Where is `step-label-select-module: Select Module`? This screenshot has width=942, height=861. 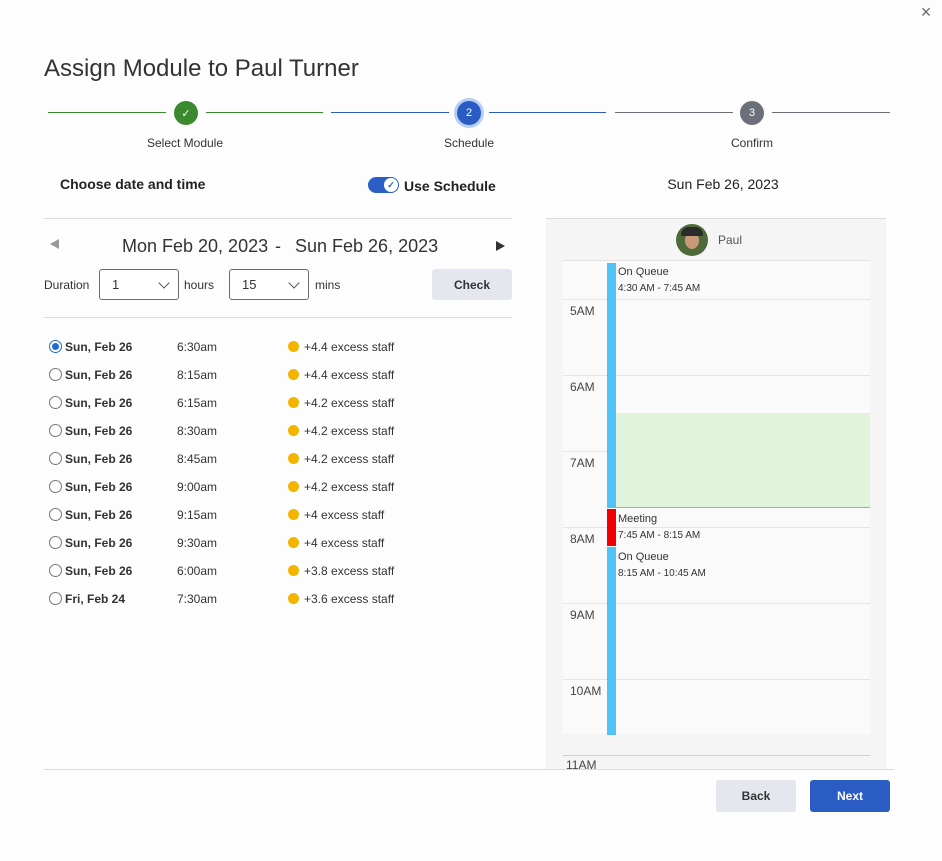
step-label-select-module: Select Module is located at coordinates (185, 143).